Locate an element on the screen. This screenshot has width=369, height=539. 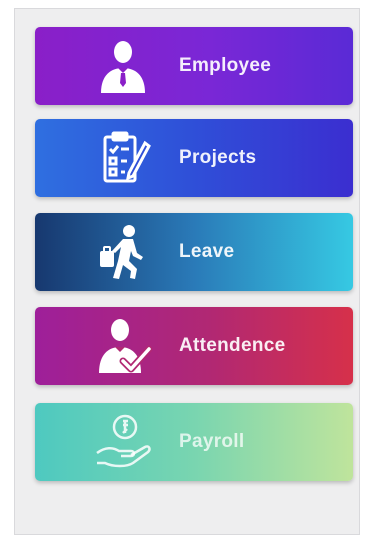
attendence-label: Attendence is located at coordinates (232, 345).